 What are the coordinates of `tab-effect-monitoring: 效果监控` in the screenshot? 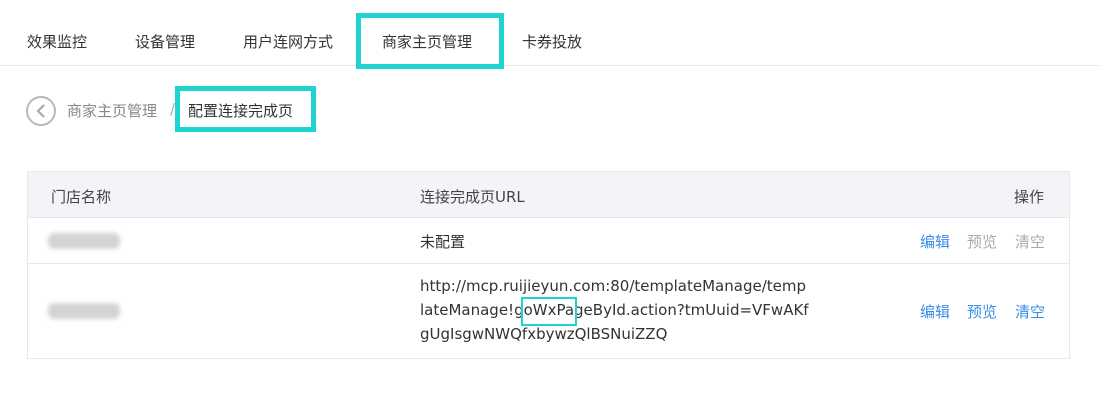 It's located at (57, 33).